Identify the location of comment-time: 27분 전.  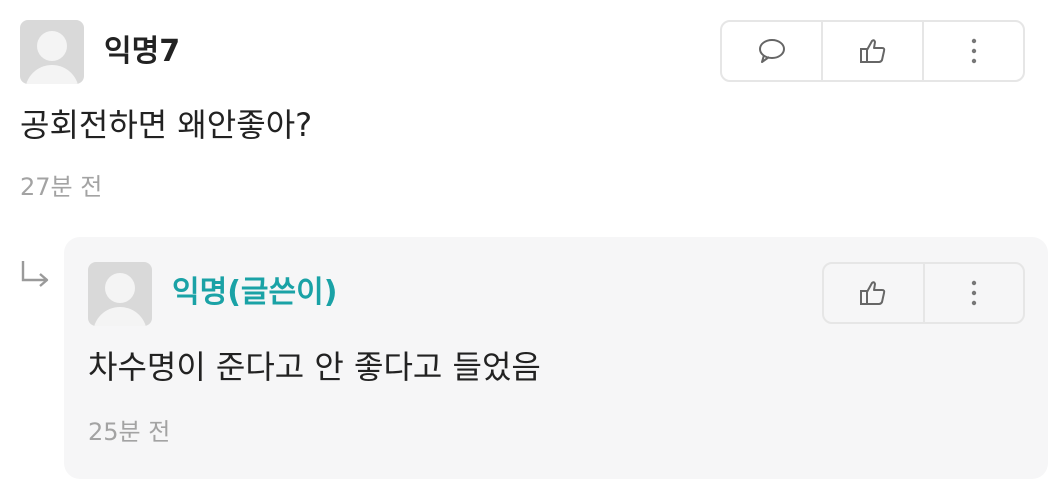
(61, 187).